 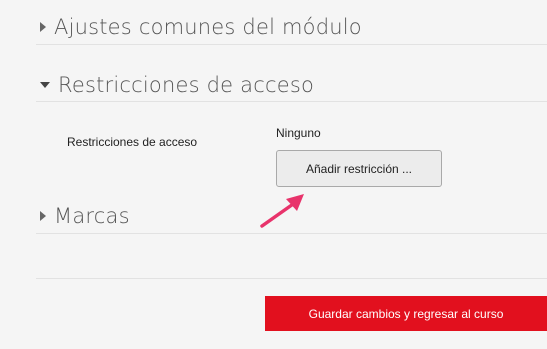 I want to click on pointer-arrow-icon, so click(x=282, y=211).